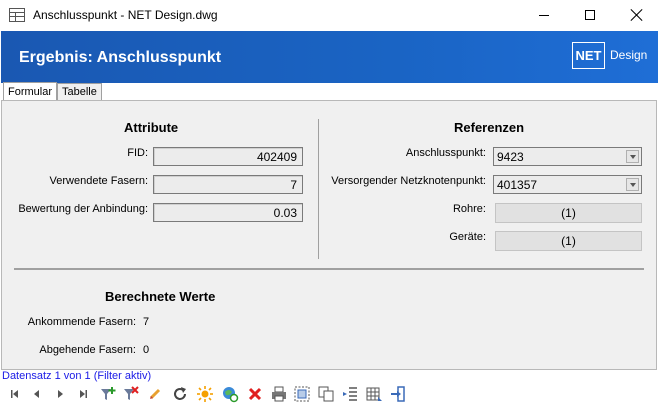 This screenshot has width=659, height=409. What do you see at coordinates (567, 156) in the screenshot?
I see `anschlusspunkt-select: 9423` at bounding box center [567, 156].